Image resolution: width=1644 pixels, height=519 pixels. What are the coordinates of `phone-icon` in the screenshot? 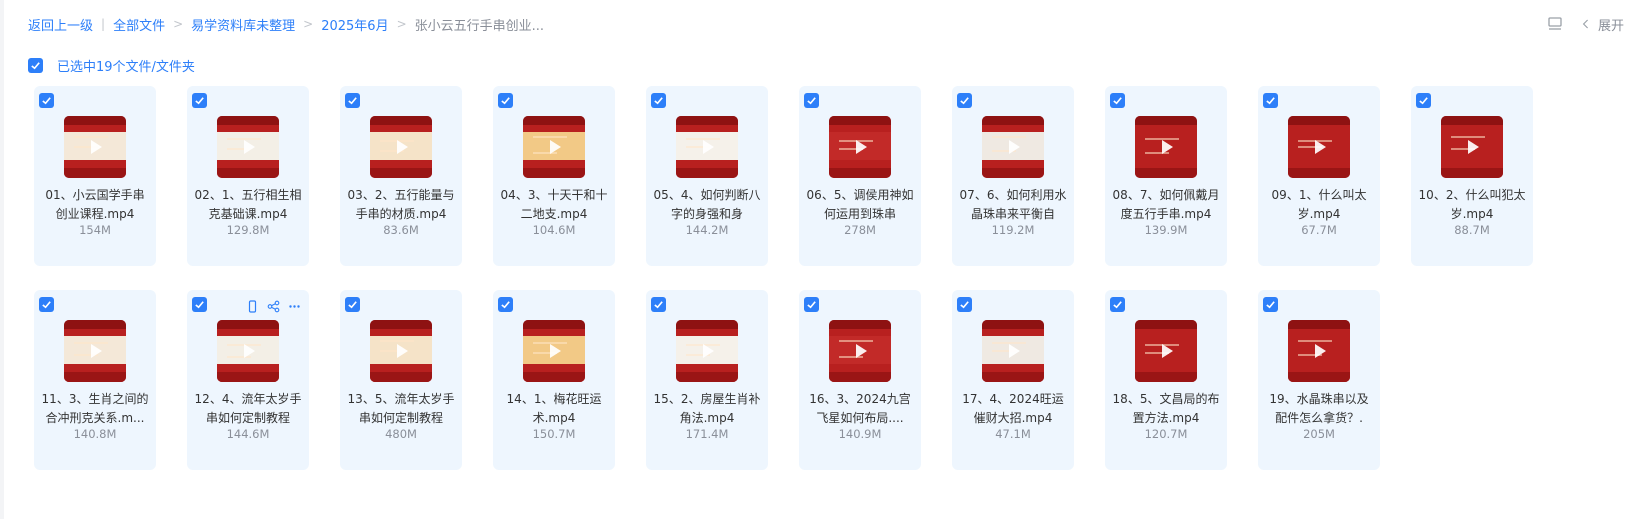 It's located at (252, 305).